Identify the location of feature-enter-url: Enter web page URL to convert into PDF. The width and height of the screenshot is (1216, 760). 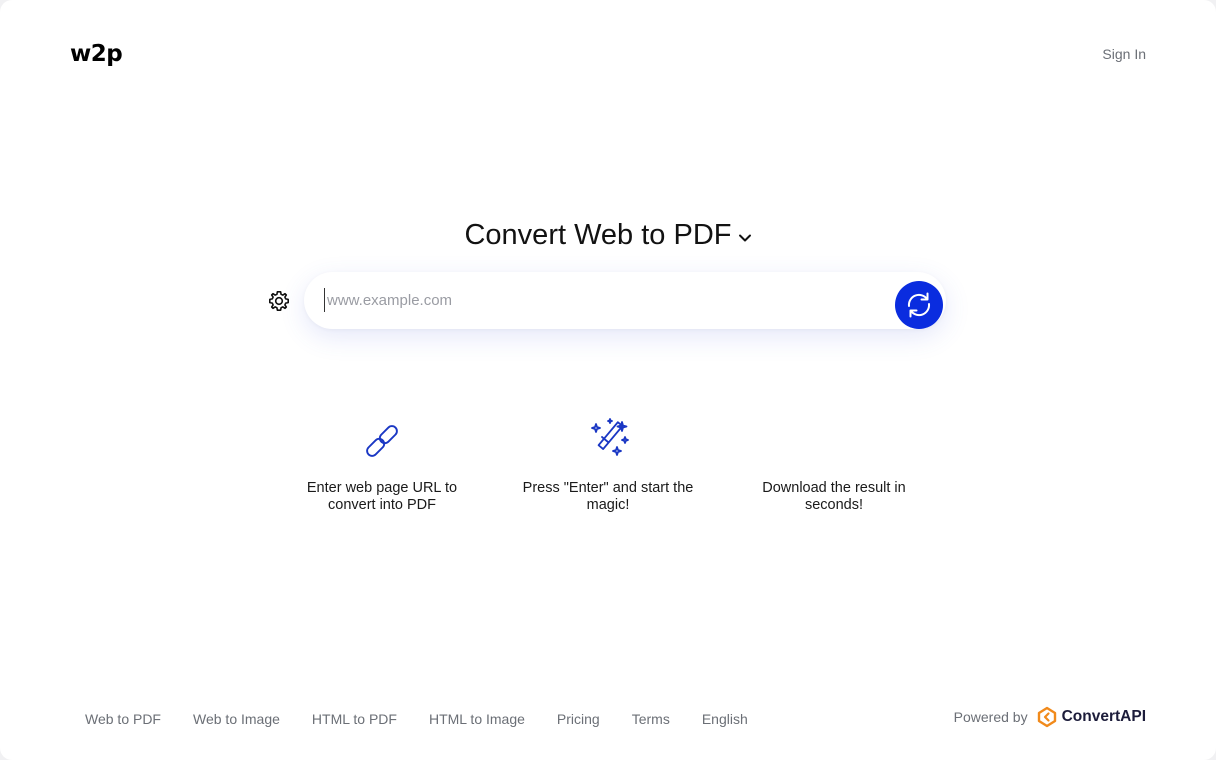
(382, 463).